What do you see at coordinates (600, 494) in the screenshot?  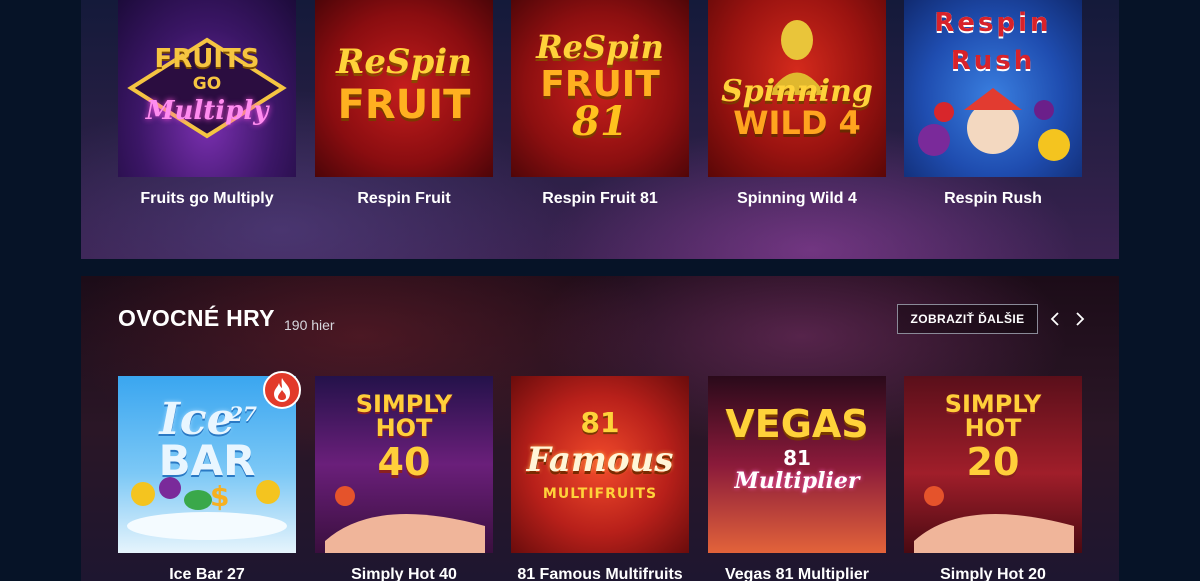 I see `game-logo-line: MULTIFRUITS` at bounding box center [600, 494].